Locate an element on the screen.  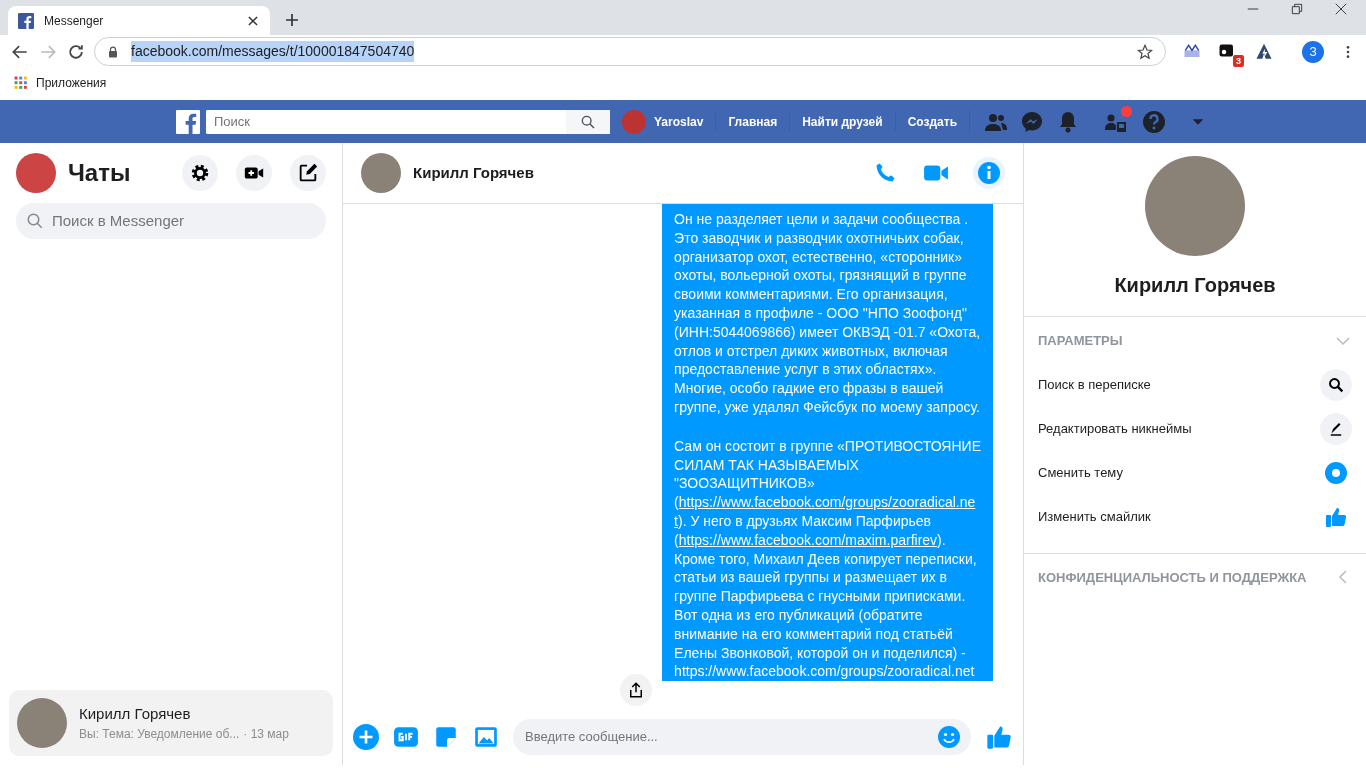
search-field: Поиск в Messenger is located at coordinates (171, 221).